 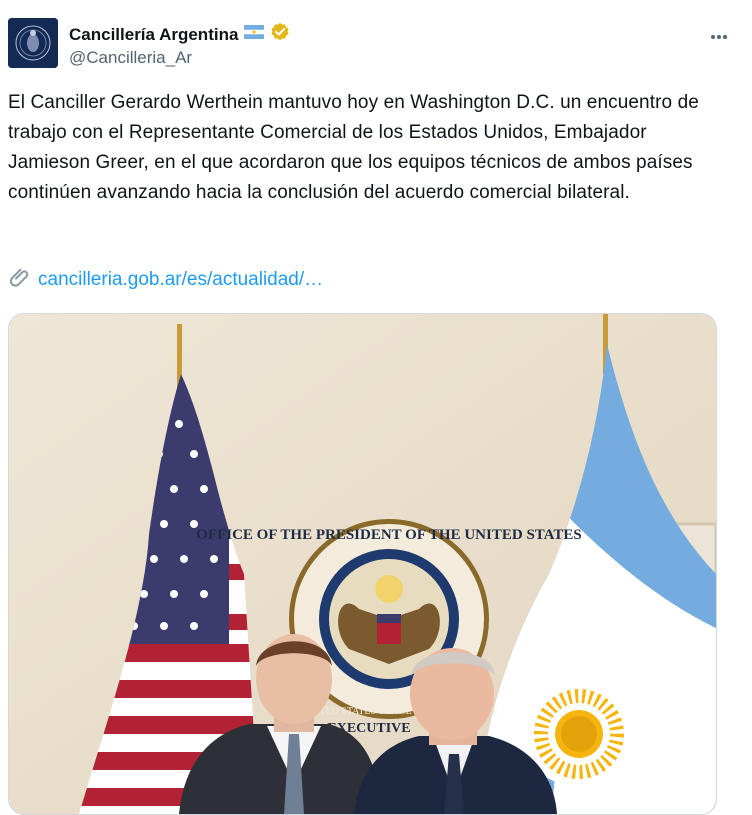 I want to click on paperclip-icon, so click(x=20, y=279).